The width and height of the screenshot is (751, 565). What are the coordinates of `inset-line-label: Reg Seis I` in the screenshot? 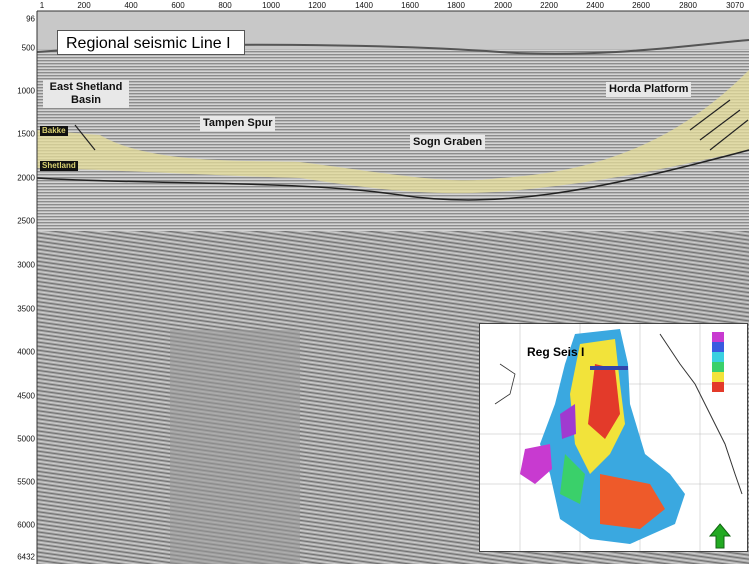 It's located at (556, 352).